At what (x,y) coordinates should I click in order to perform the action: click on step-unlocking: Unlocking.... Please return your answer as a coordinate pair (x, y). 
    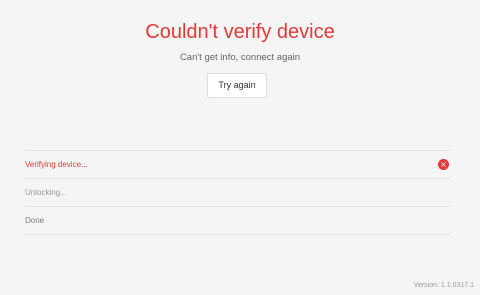
    Looking at the image, I should click on (237, 192).